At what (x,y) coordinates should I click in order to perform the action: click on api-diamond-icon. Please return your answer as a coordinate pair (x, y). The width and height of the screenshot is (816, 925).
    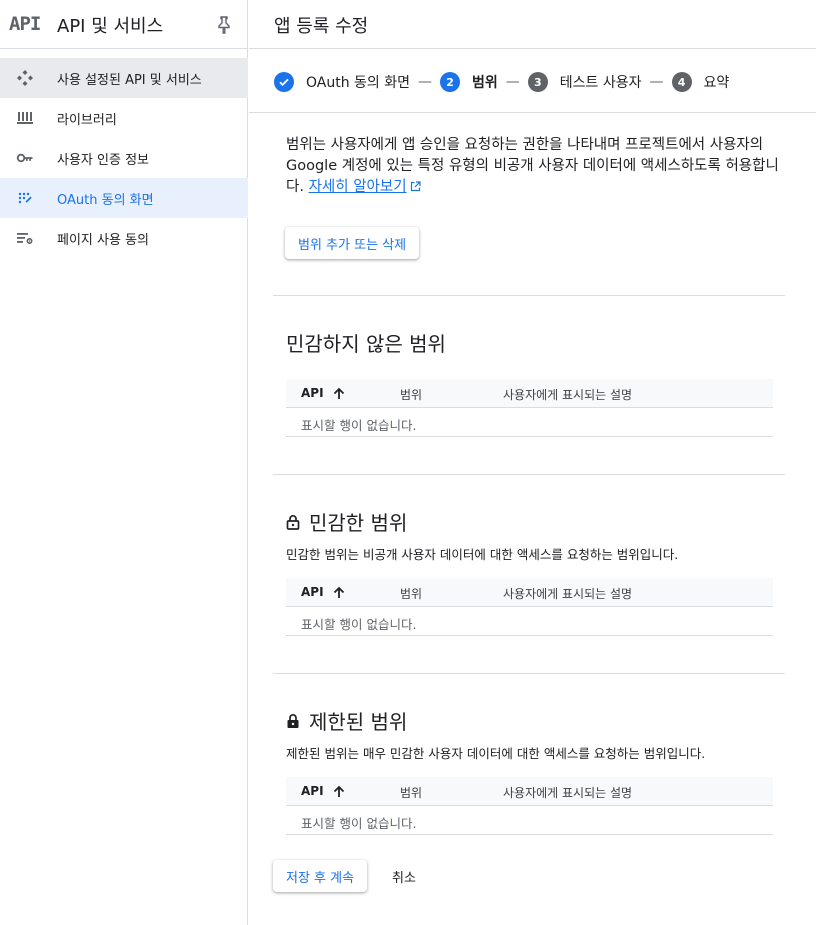
    Looking at the image, I should click on (25, 78).